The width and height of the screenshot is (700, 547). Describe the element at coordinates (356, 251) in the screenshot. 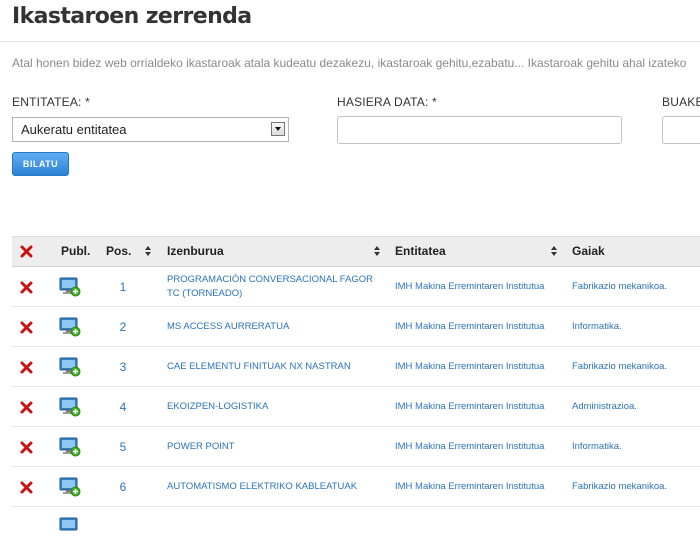

I see `table-header: Publ. Pos. Izenburua Entitatea Gaiak` at that location.